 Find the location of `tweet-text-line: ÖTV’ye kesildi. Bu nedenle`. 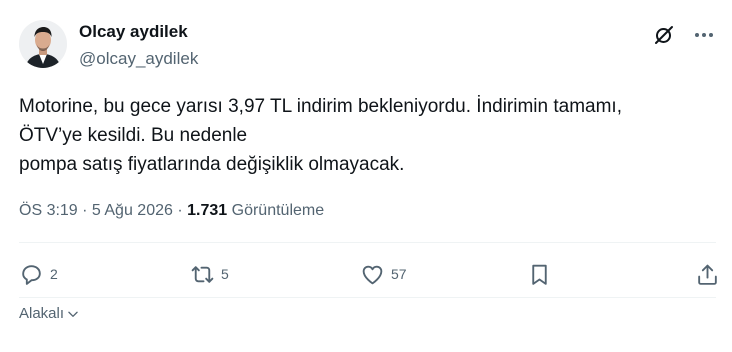

tweet-text-line: ÖTV’ye kesildi. Bu nedenle is located at coordinates (133, 135).